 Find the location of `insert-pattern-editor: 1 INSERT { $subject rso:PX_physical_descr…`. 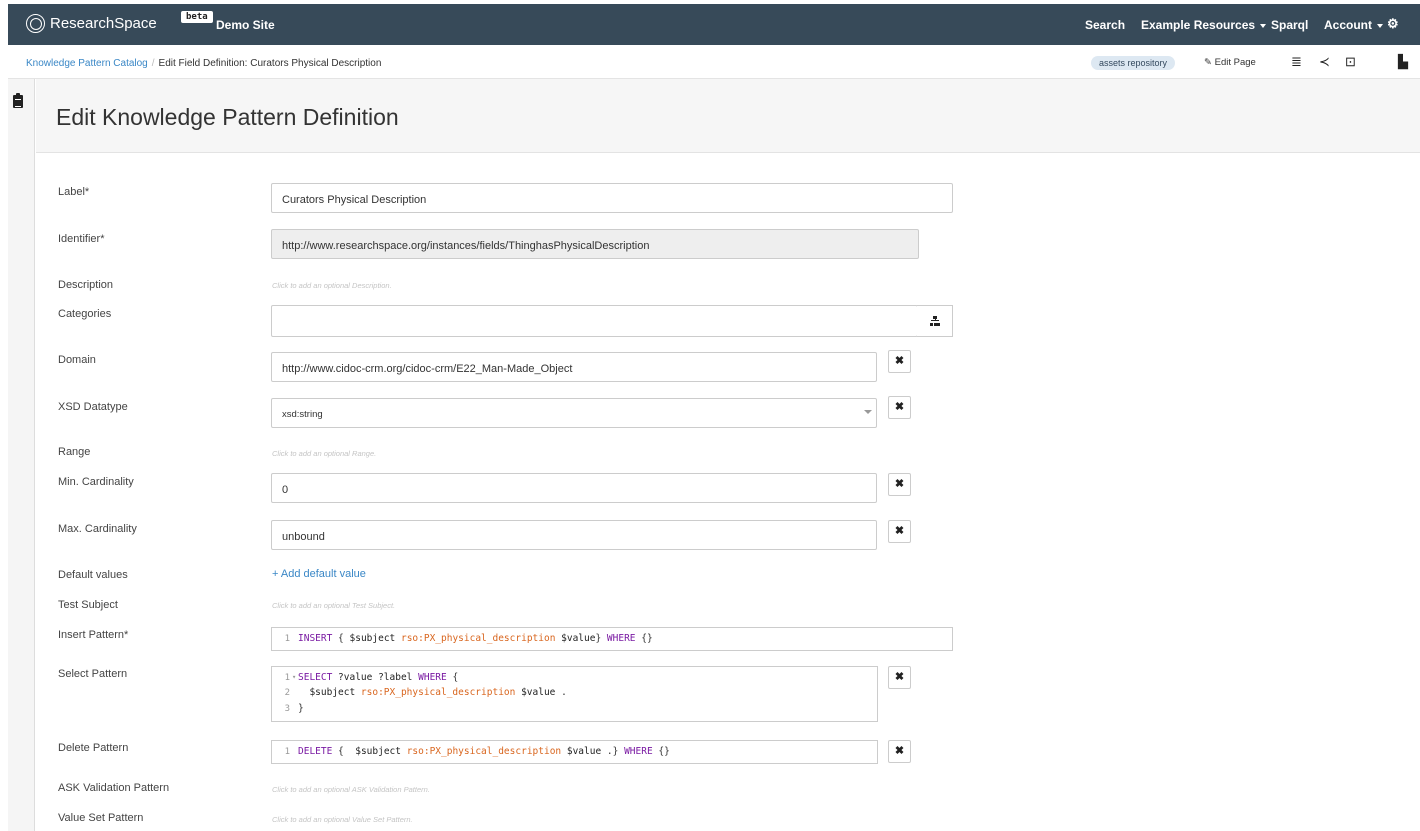

insert-pattern-editor: 1 INSERT { $subject rso:PX_physical_descr… is located at coordinates (612, 639).